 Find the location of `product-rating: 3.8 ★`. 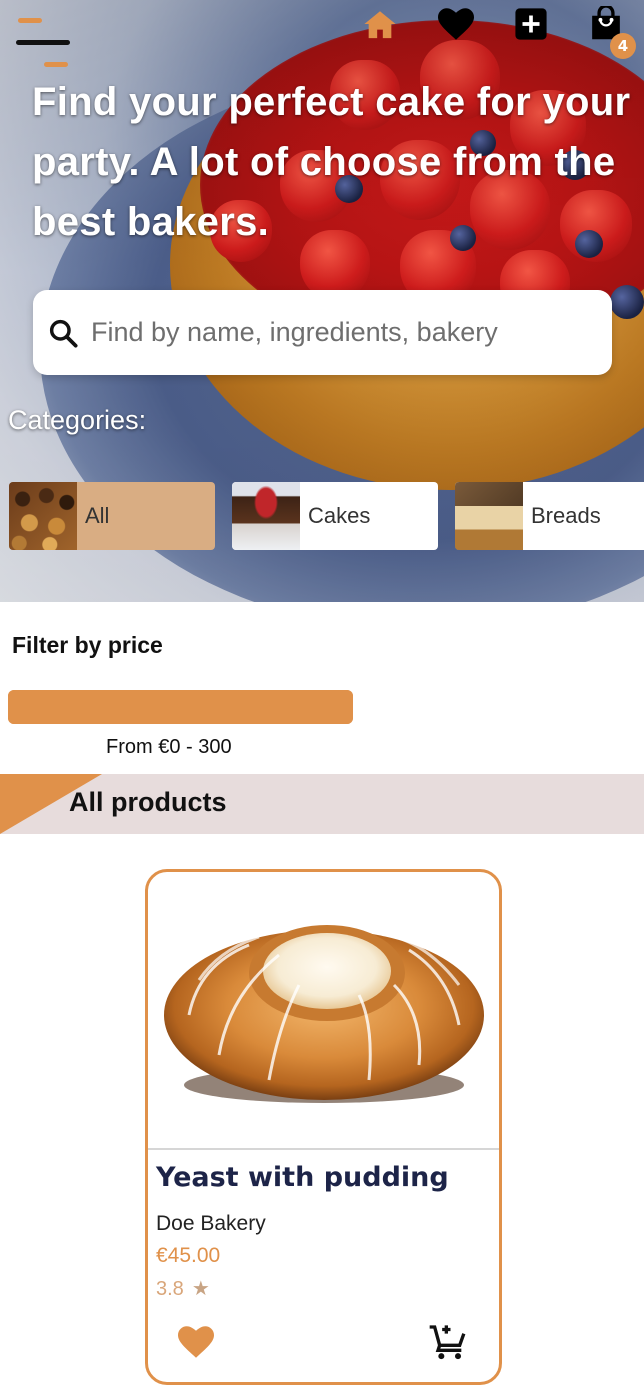

product-rating: 3.8 ★ is located at coordinates (183, 1288).